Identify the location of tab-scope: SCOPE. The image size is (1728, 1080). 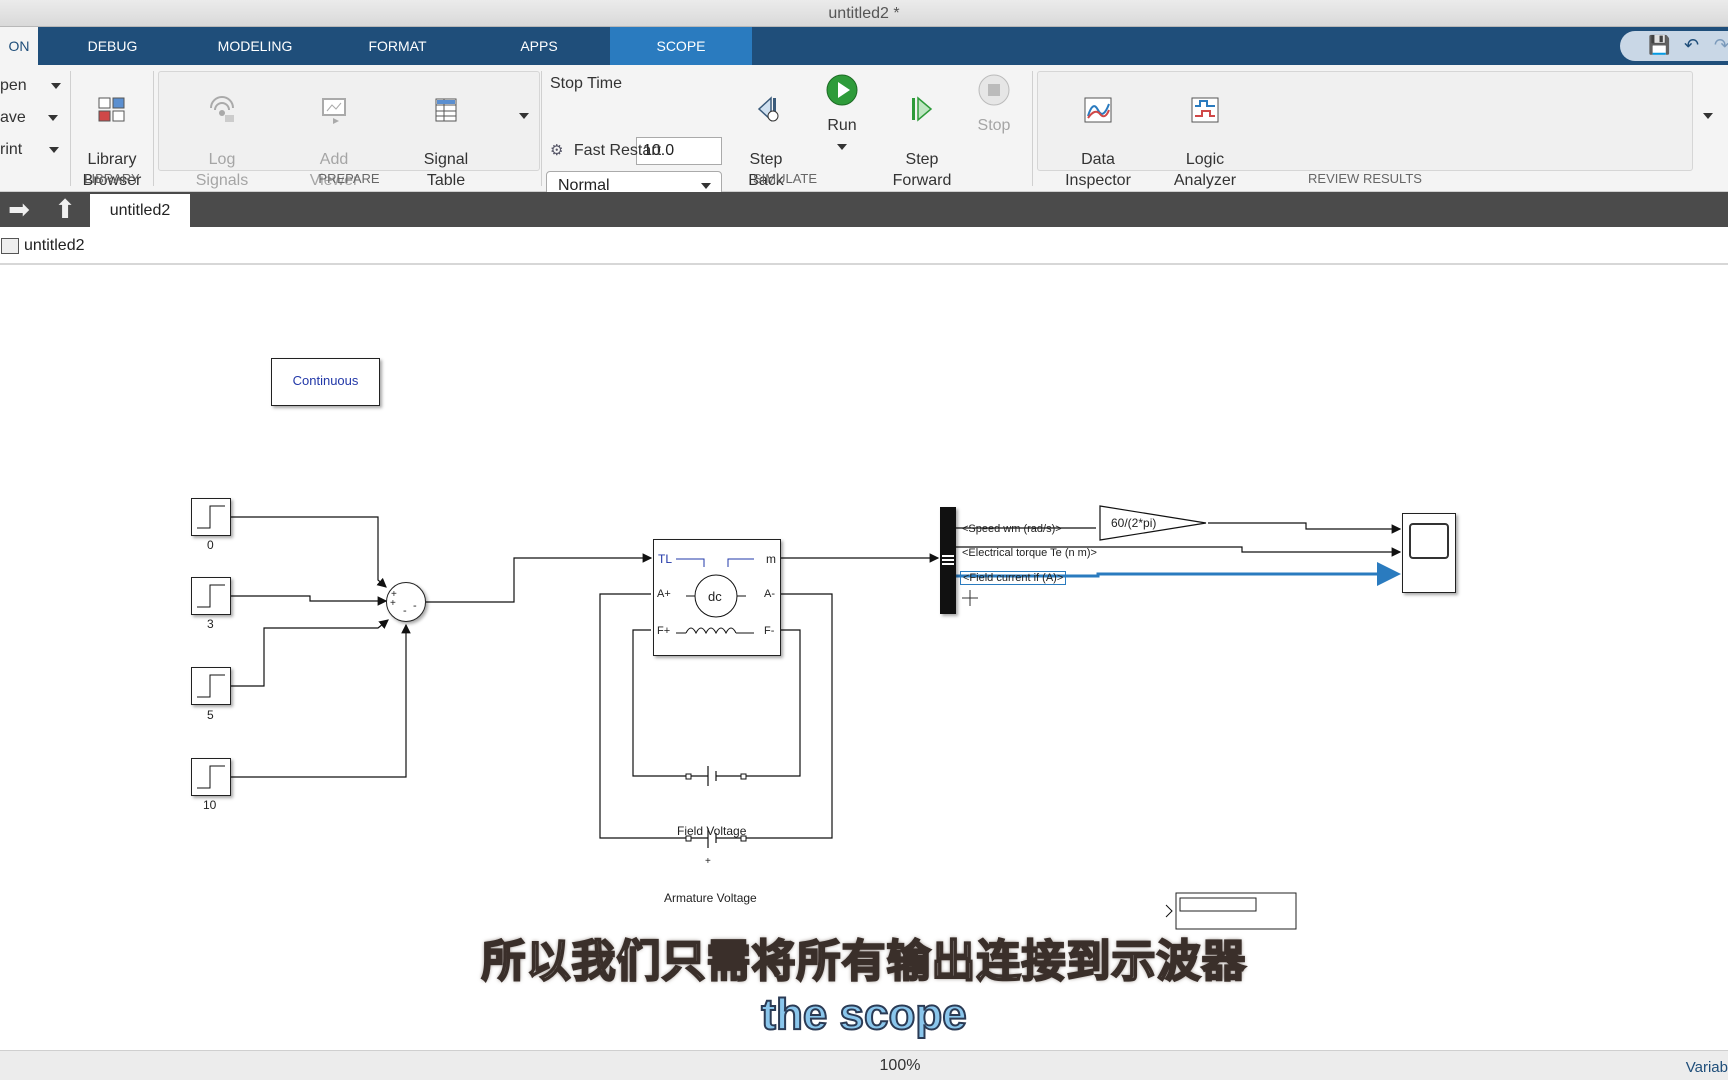
(681, 46).